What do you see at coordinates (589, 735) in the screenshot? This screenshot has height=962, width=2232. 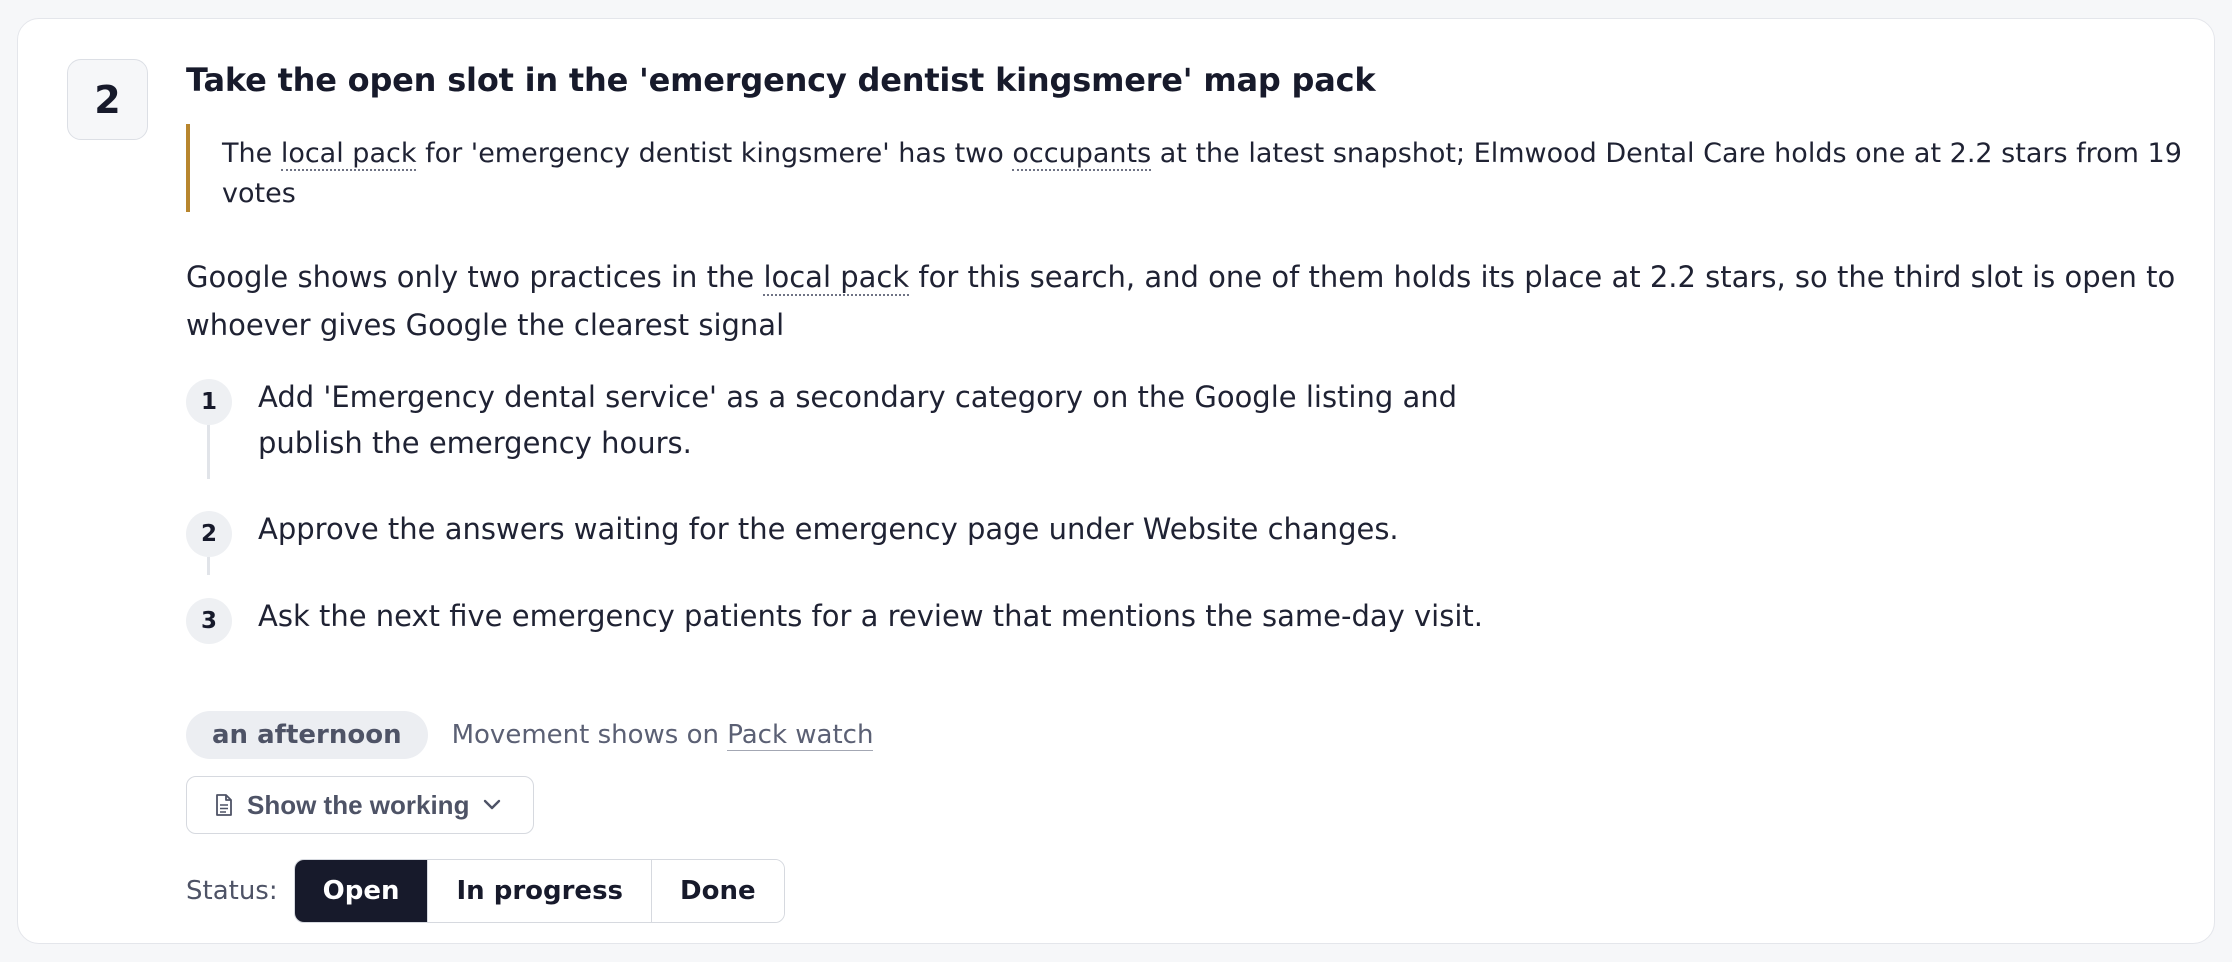 I see `movement-prefix: Movement shows on` at bounding box center [589, 735].